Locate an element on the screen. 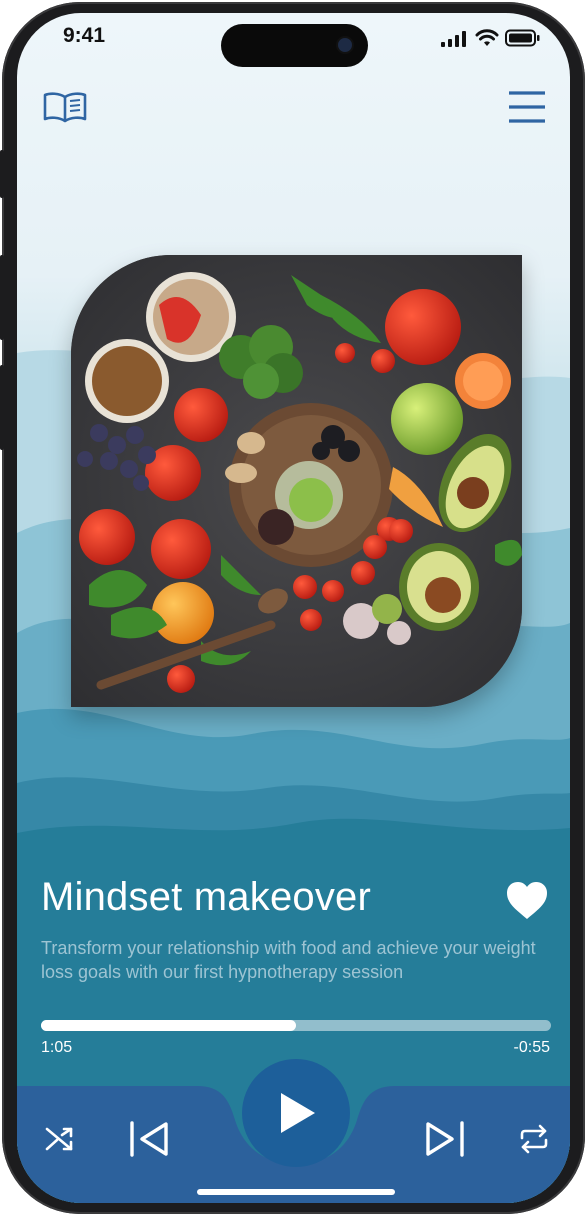  menu-button is located at coordinates (527, 107).